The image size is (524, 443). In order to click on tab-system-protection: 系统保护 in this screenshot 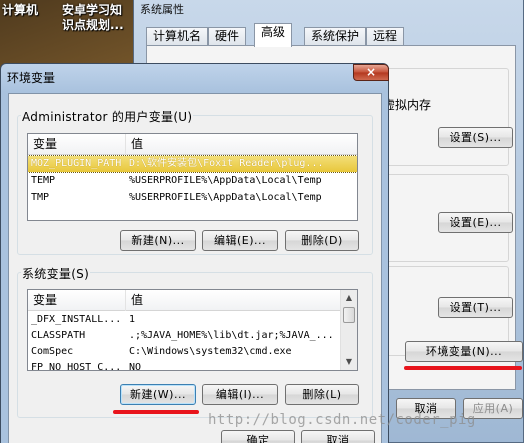, I will do `click(335, 36)`.